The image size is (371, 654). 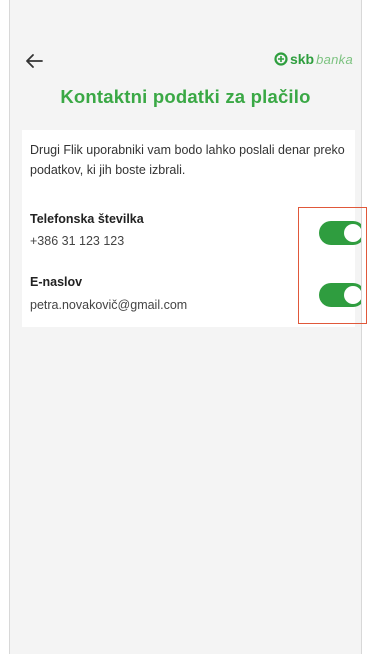 What do you see at coordinates (77, 241) in the screenshot?
I see `phone-value: +386 31 123 123` at bounding box center [77, 241].